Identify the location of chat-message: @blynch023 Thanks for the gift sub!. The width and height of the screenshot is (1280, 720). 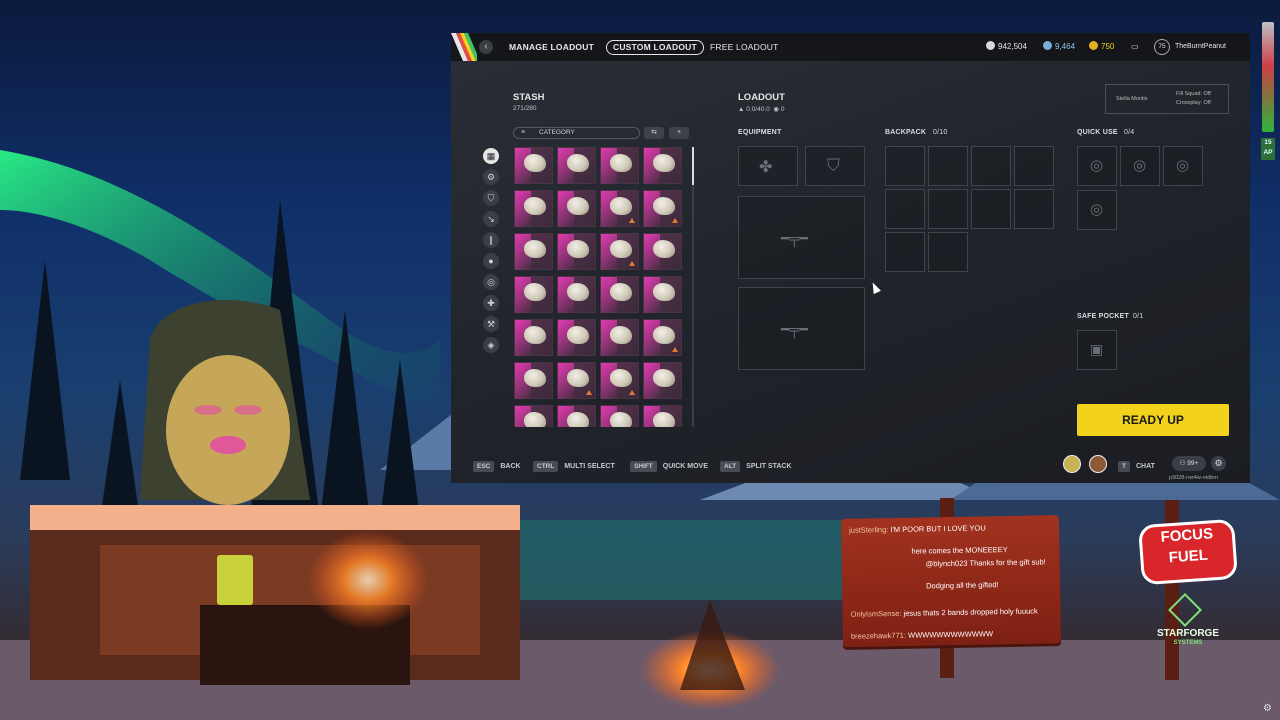
(986, 562).